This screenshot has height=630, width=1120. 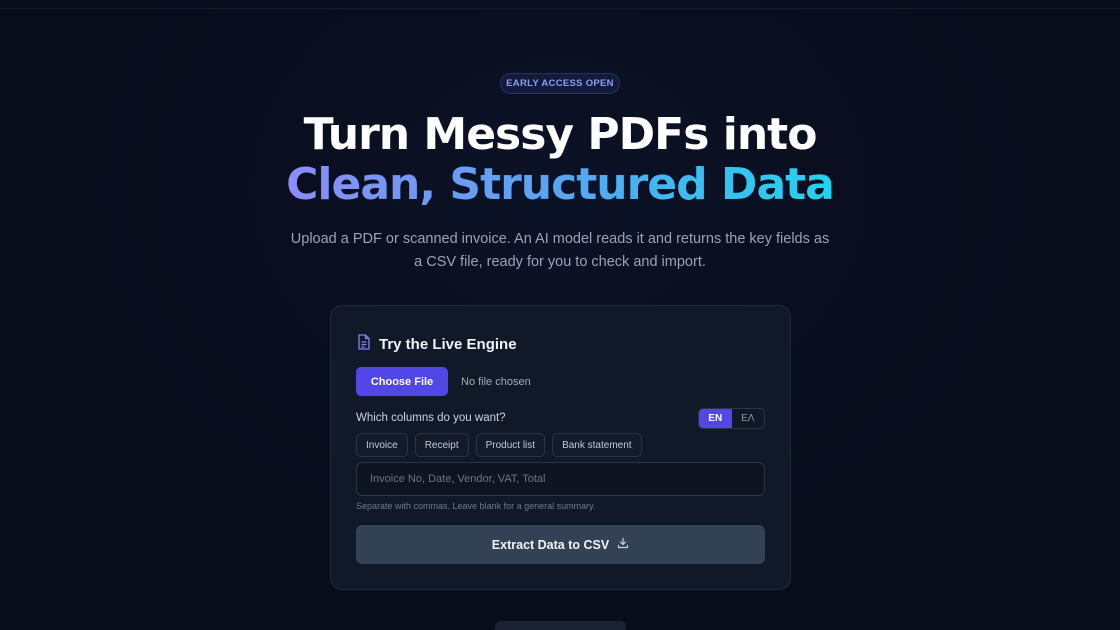 What do you see at coordinates (560, 184) in the screenshot?
I see `headline-line-2: Clean, Structured Data` at bounding box center [560, 184].